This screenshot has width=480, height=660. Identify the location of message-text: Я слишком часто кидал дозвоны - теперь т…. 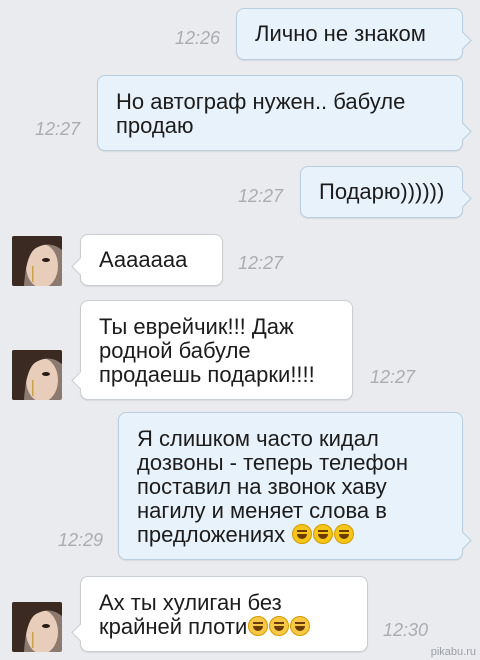
(273, 486).